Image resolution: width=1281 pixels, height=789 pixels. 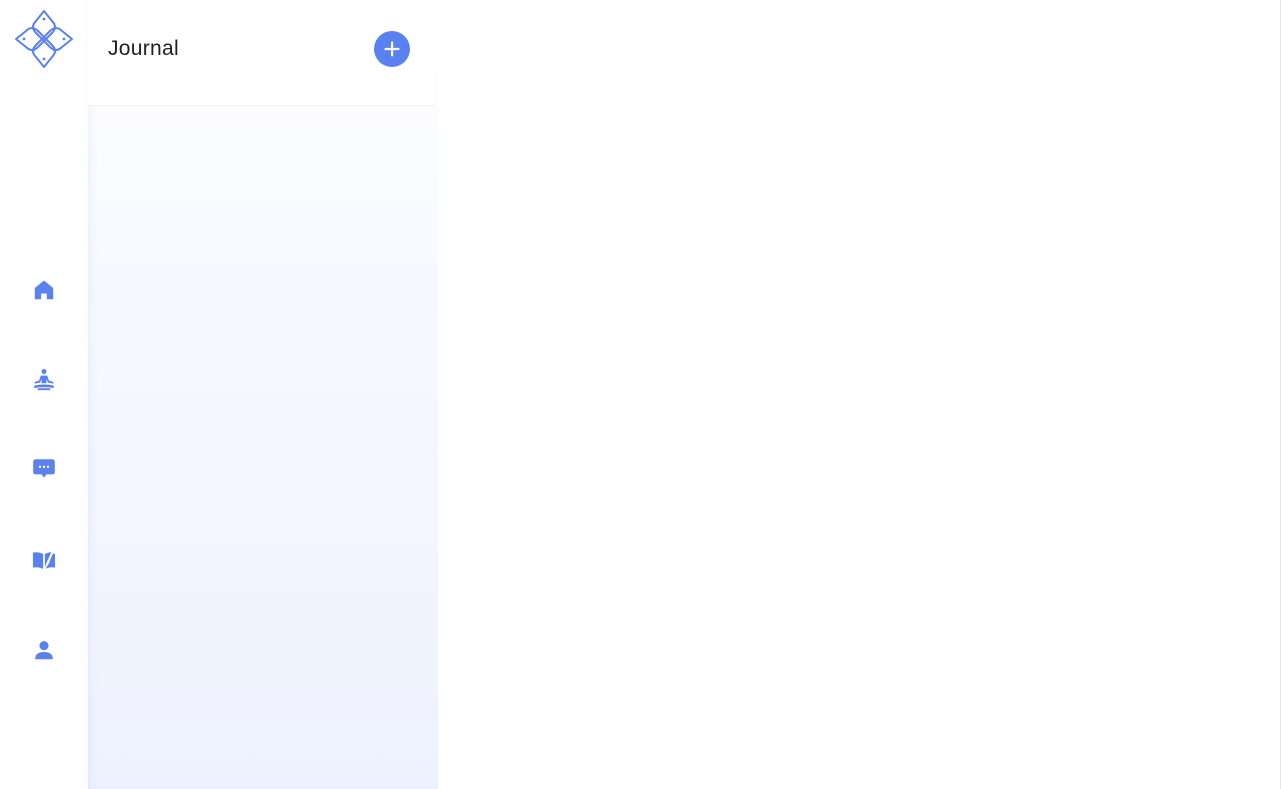 What do you see at coordinates (44, 39) in the screenshot?
I see `four-petal-logo-icon` at bounding box center [44, 39].